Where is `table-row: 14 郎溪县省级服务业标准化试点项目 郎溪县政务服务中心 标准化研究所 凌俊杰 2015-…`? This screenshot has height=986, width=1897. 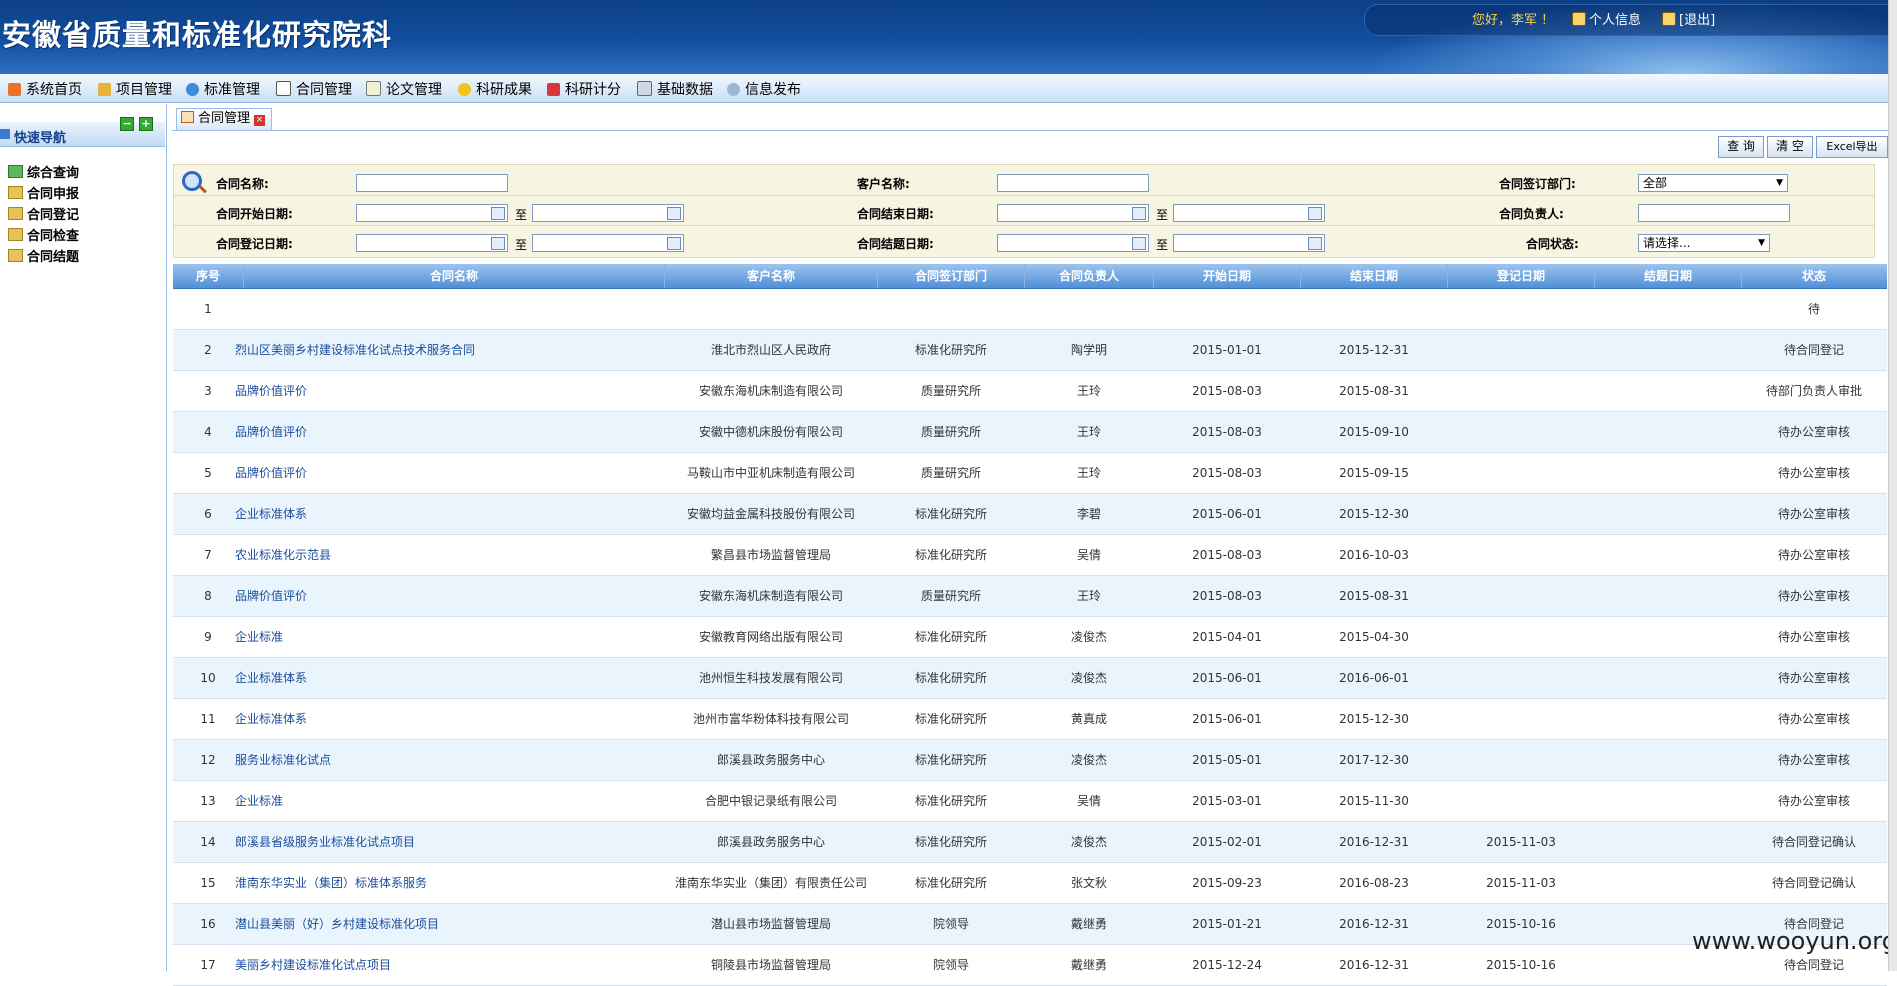 table-row: 14 郎溪县省级服务业标准化试点项目 郎溪县政务服务中心 标准化研究所 凌俊杰 2015-… is located at coordinates (1030, 842).